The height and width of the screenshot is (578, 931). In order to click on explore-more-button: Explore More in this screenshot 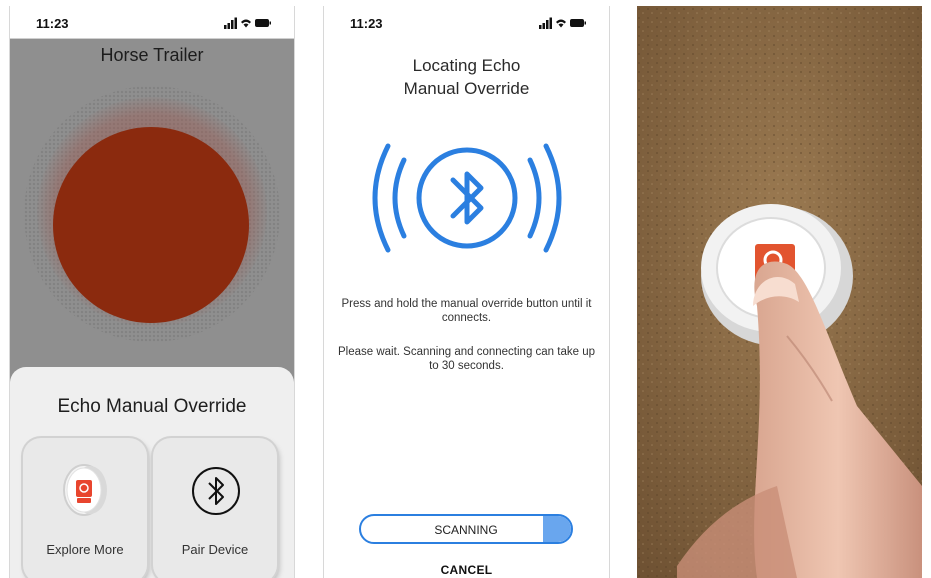, I will do `click(85, 508)`.